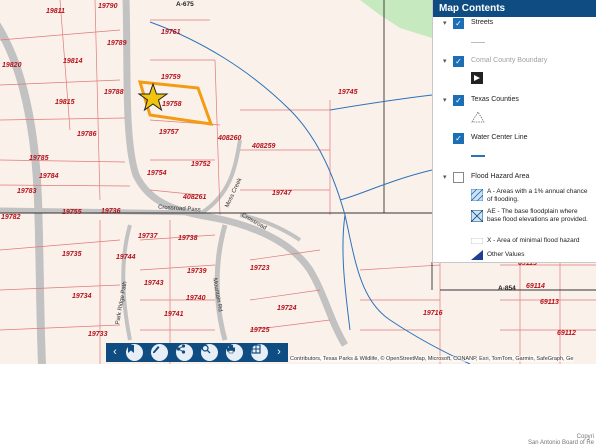 The width and height of the screenshot is (596, 446). Describe the element at coordinates (348, 92) in the screenshot. I see `parcel-label: 19745` at that location.